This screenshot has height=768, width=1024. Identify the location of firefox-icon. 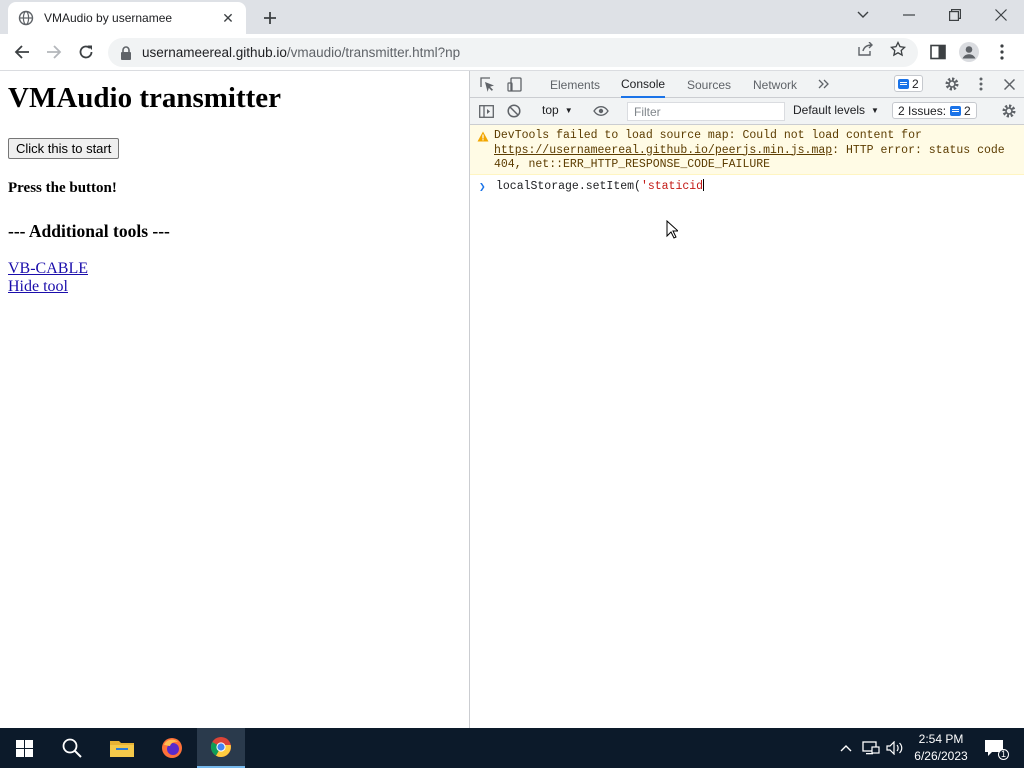
(172, 748).